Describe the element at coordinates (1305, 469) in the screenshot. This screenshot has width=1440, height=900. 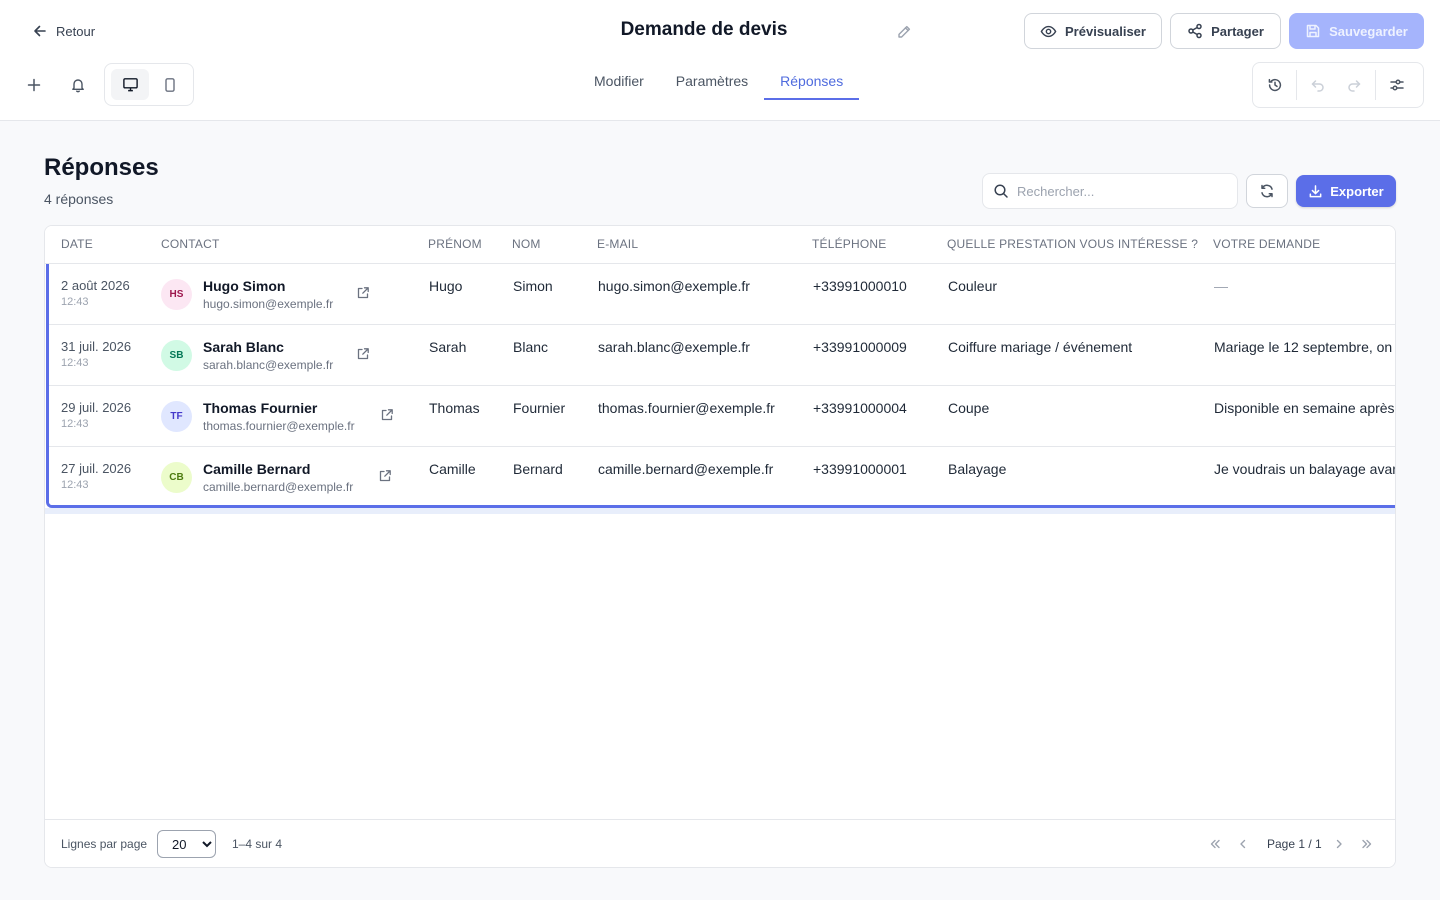
I see `cell-demande: Je voudrais un balayage avan` at that location.